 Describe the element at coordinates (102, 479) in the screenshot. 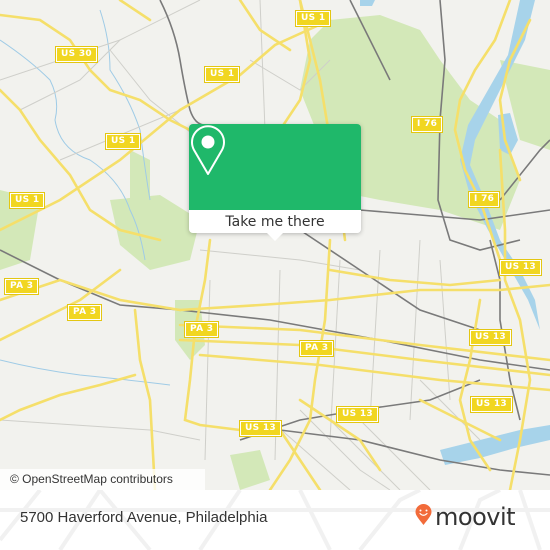

I see `map-attribution: © OpenStreetMap contributors` at that location.